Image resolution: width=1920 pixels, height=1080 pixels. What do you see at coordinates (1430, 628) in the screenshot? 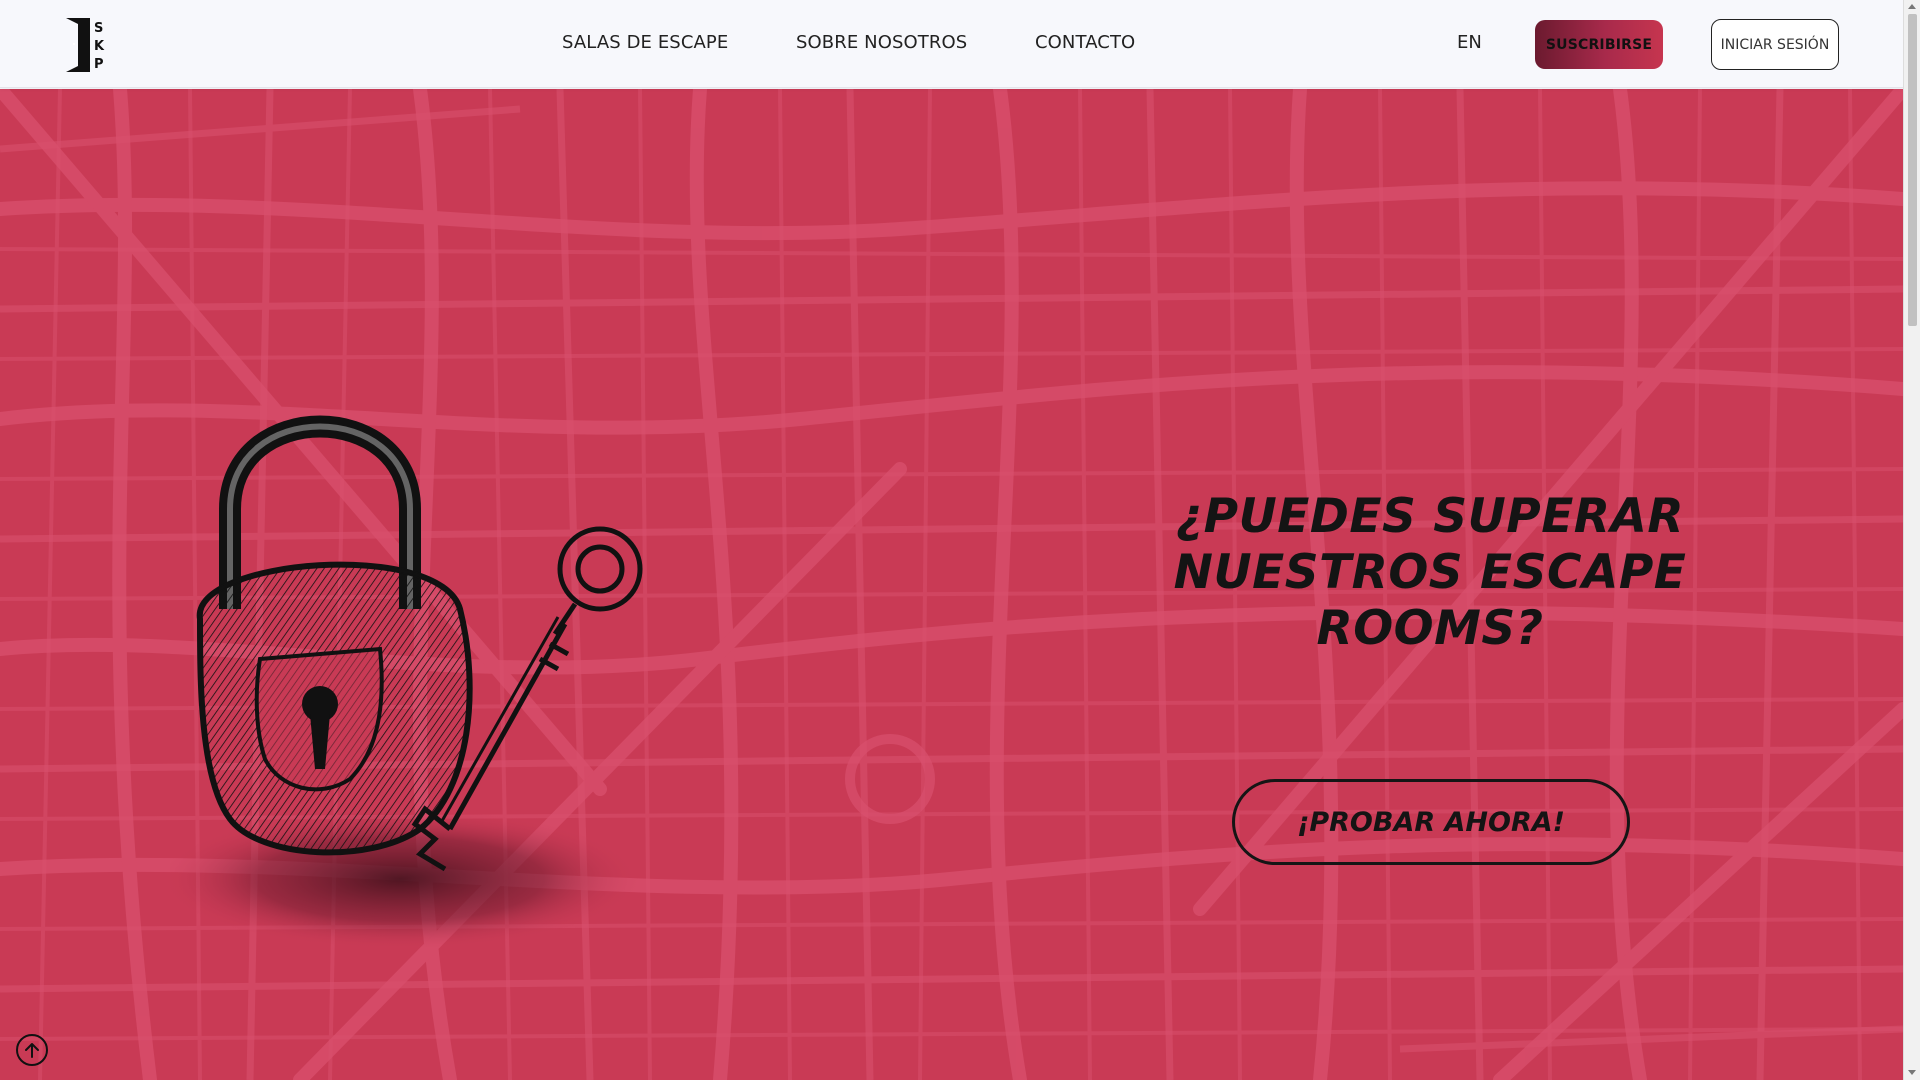
I see `headline-line-3: ROOMS?` at bounding box center [1430, 628].